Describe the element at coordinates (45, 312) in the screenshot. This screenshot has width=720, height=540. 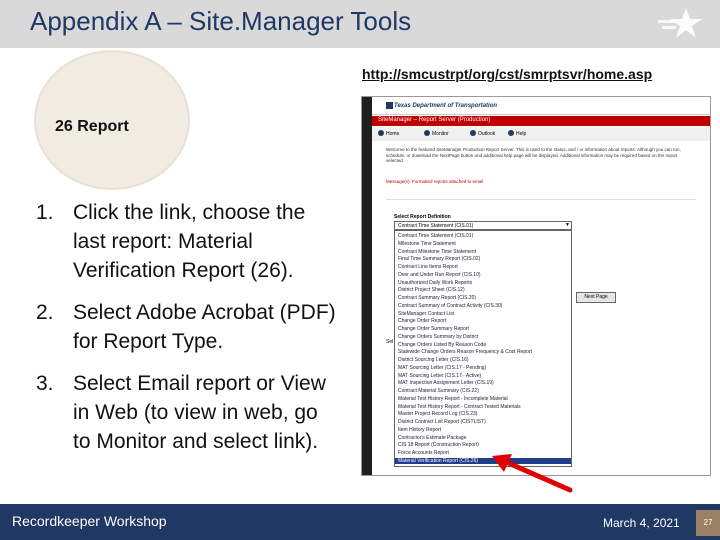
I see `step-number: 2.` at that location.